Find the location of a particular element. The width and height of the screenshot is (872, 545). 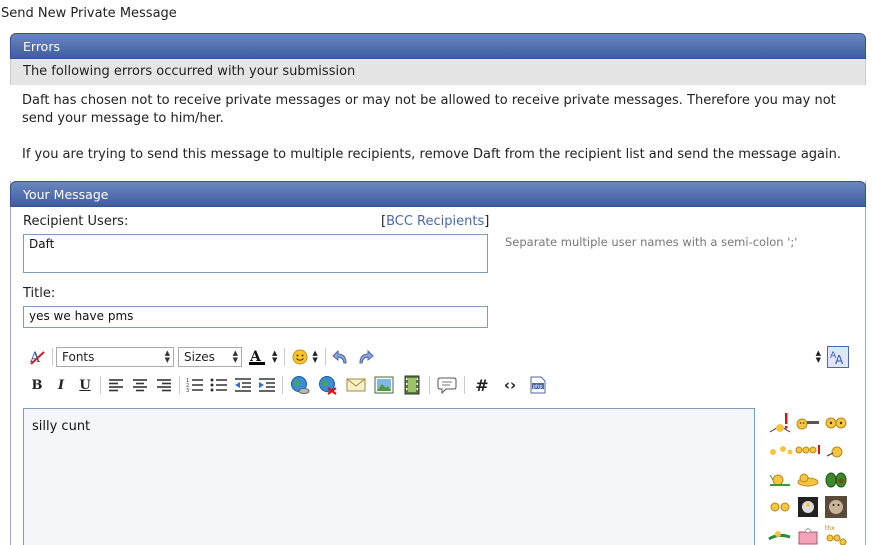

bold-icon: B is located at coordinates (37, 385).